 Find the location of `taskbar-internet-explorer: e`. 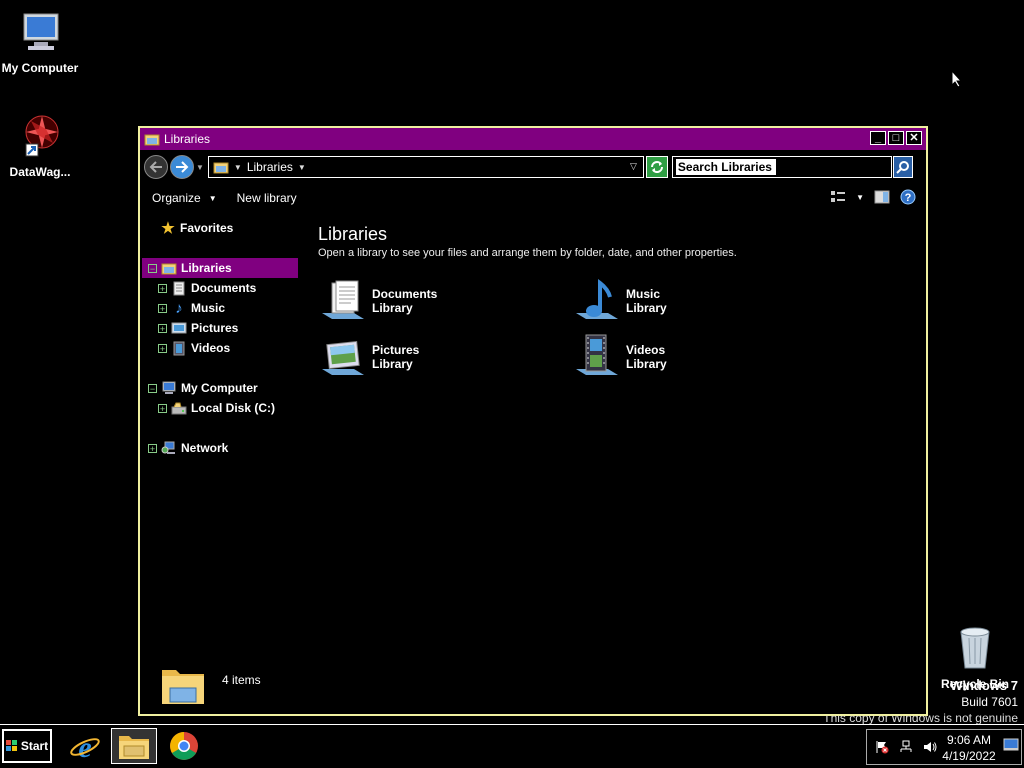

taskbar-internet-explorer: e is located at coordinates (85, 746).